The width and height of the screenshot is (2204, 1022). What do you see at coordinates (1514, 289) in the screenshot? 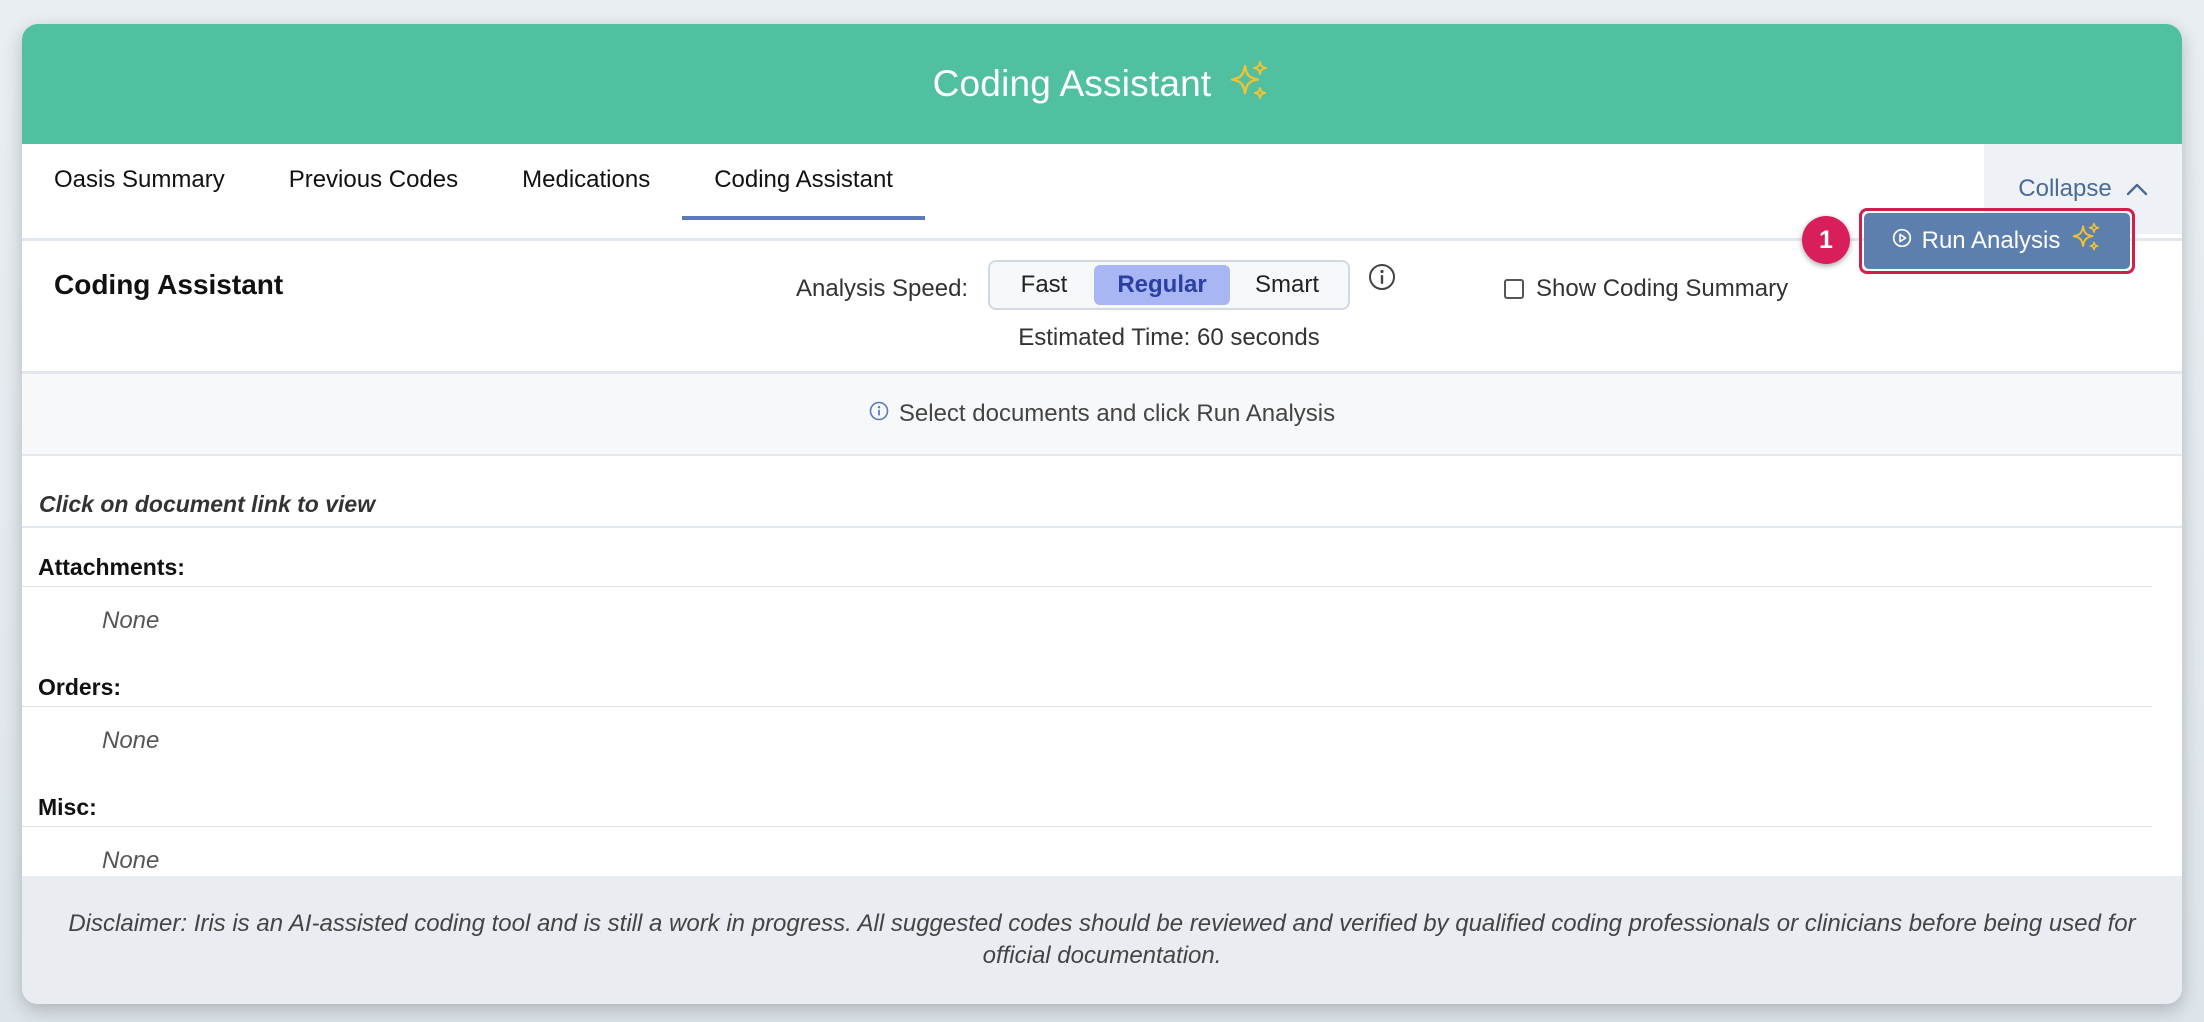
I see `show-coding-summary-checkbox` at bounding box center [1514, 289].